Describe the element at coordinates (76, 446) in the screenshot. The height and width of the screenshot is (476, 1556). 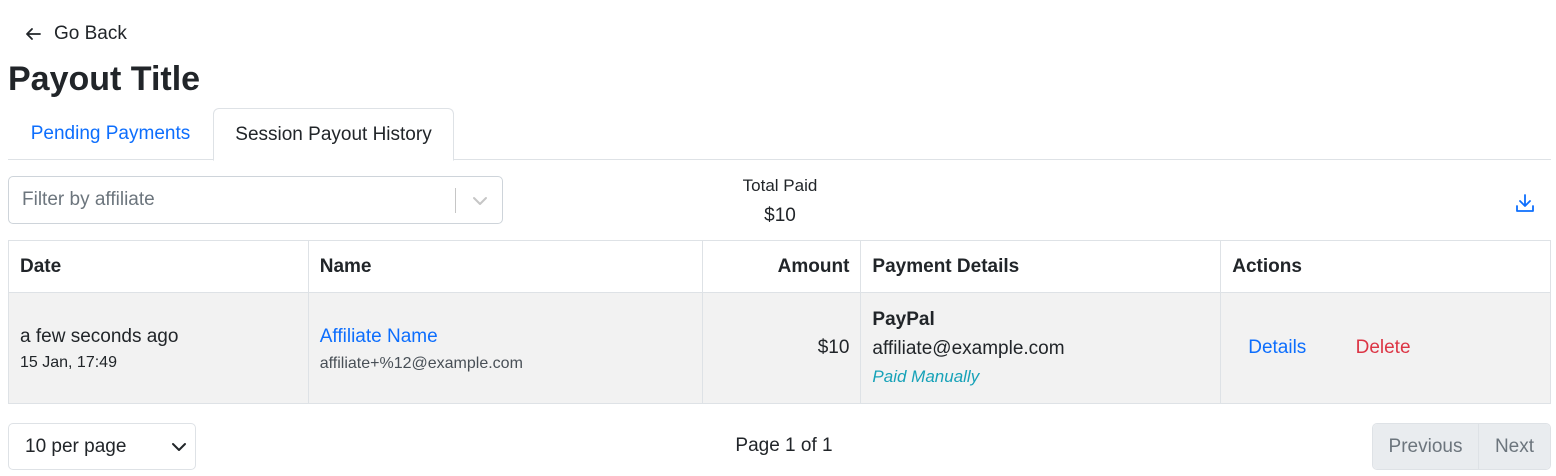
I see `per-page-label: 10 per page` at that location.